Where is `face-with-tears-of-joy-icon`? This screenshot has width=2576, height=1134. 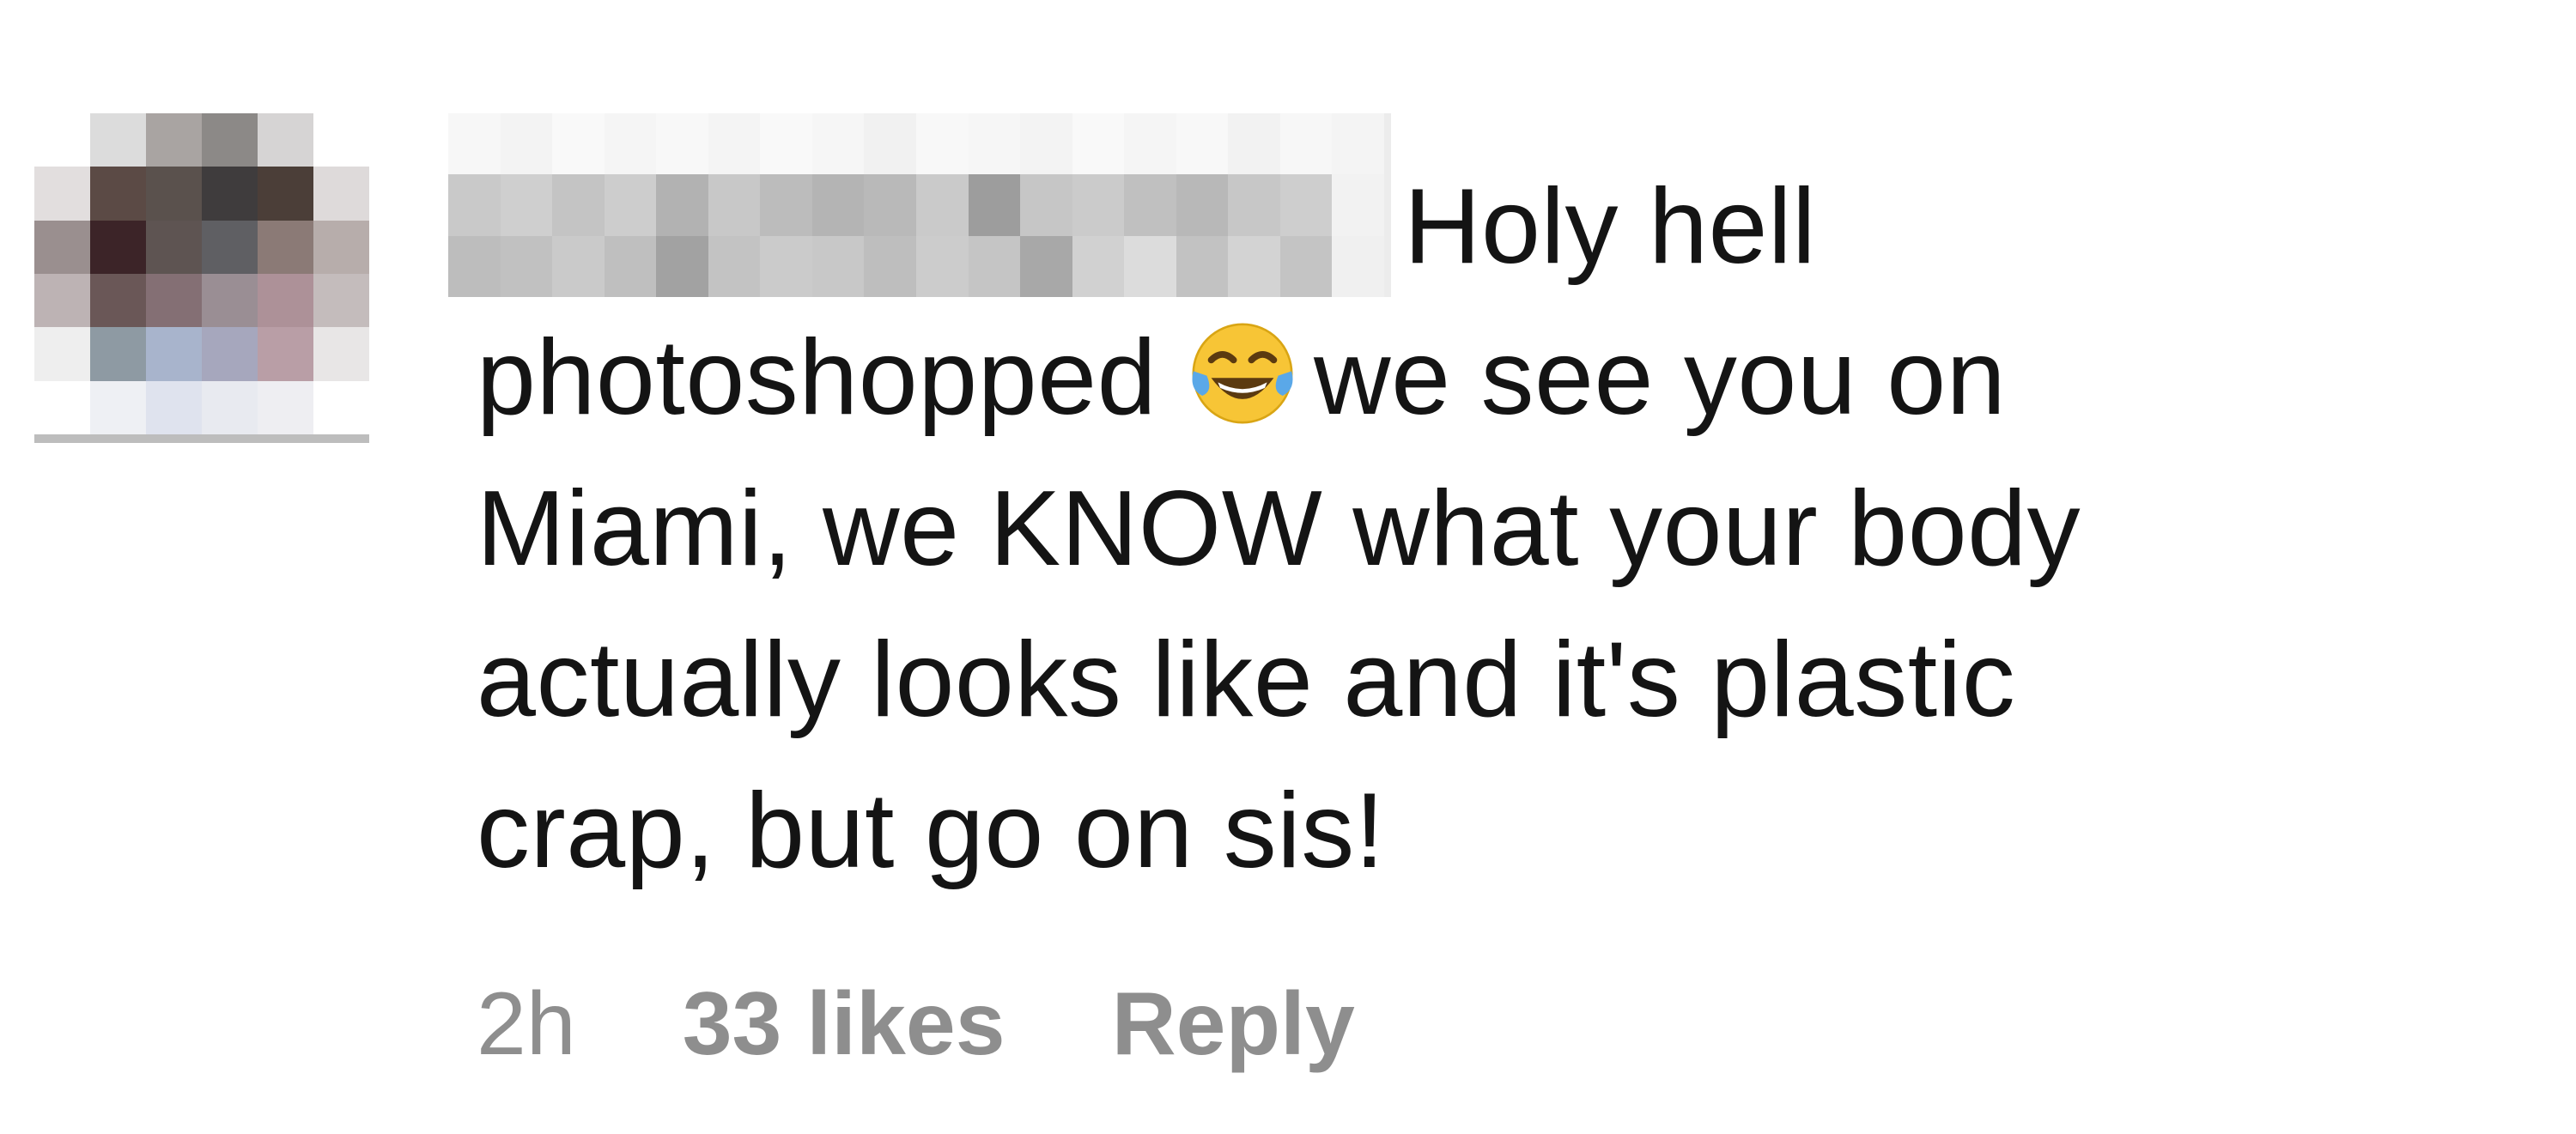 face-with-tears-of-joy-icon is located at coordinates (1243, 373).